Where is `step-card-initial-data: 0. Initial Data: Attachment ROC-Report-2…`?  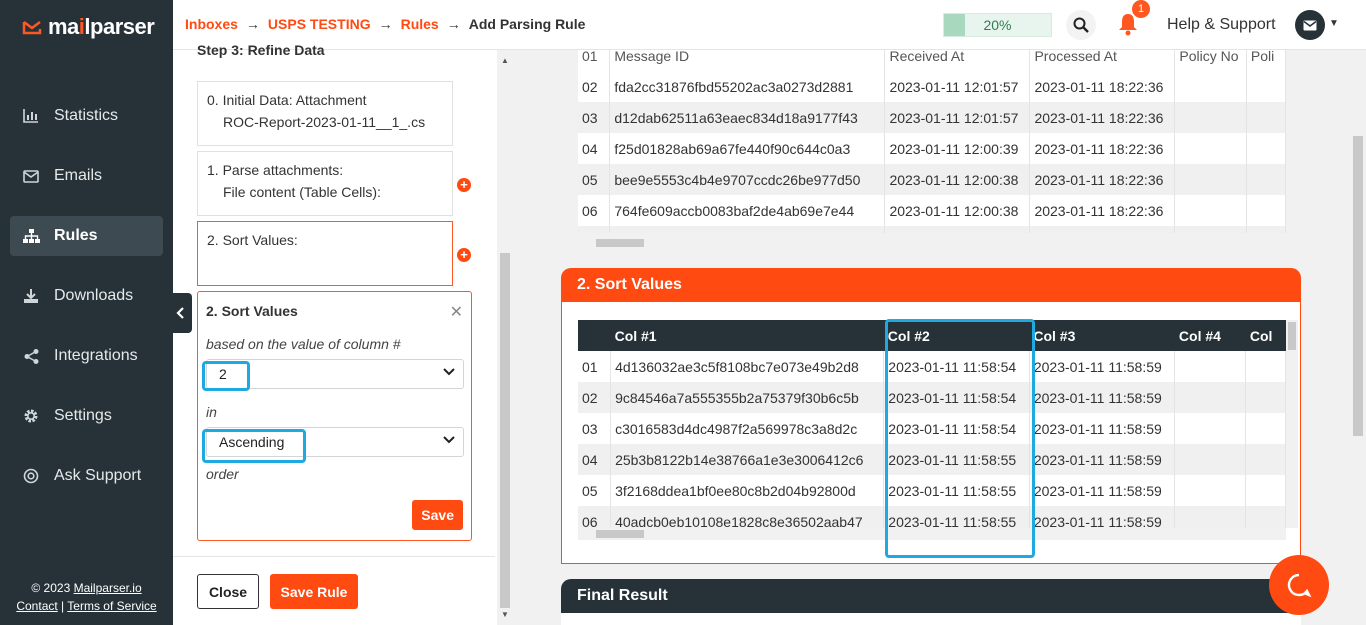 step-card-initial-data: 0. Initial Data: Attachment ROC-Report-2… is located at coordinates (325, 113).